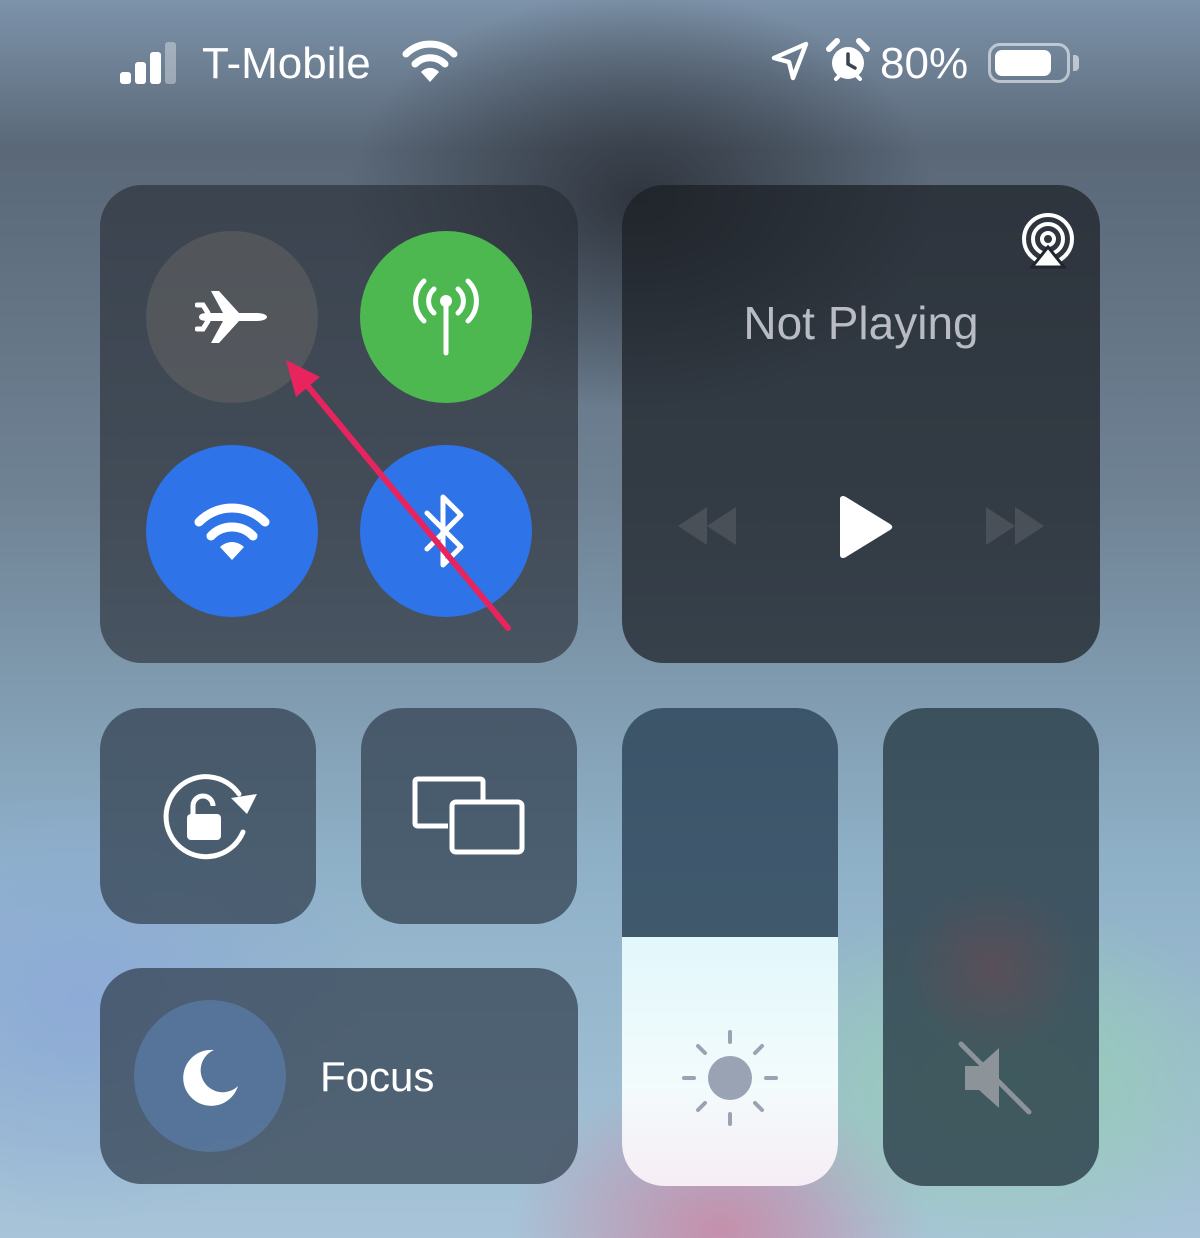 This screenshot has height=1238, width=1200. What do you see at coordinates (861, 323) in the screenshot?
I see `now-playing-status: Not Playing` at bounding box center [861, 323].